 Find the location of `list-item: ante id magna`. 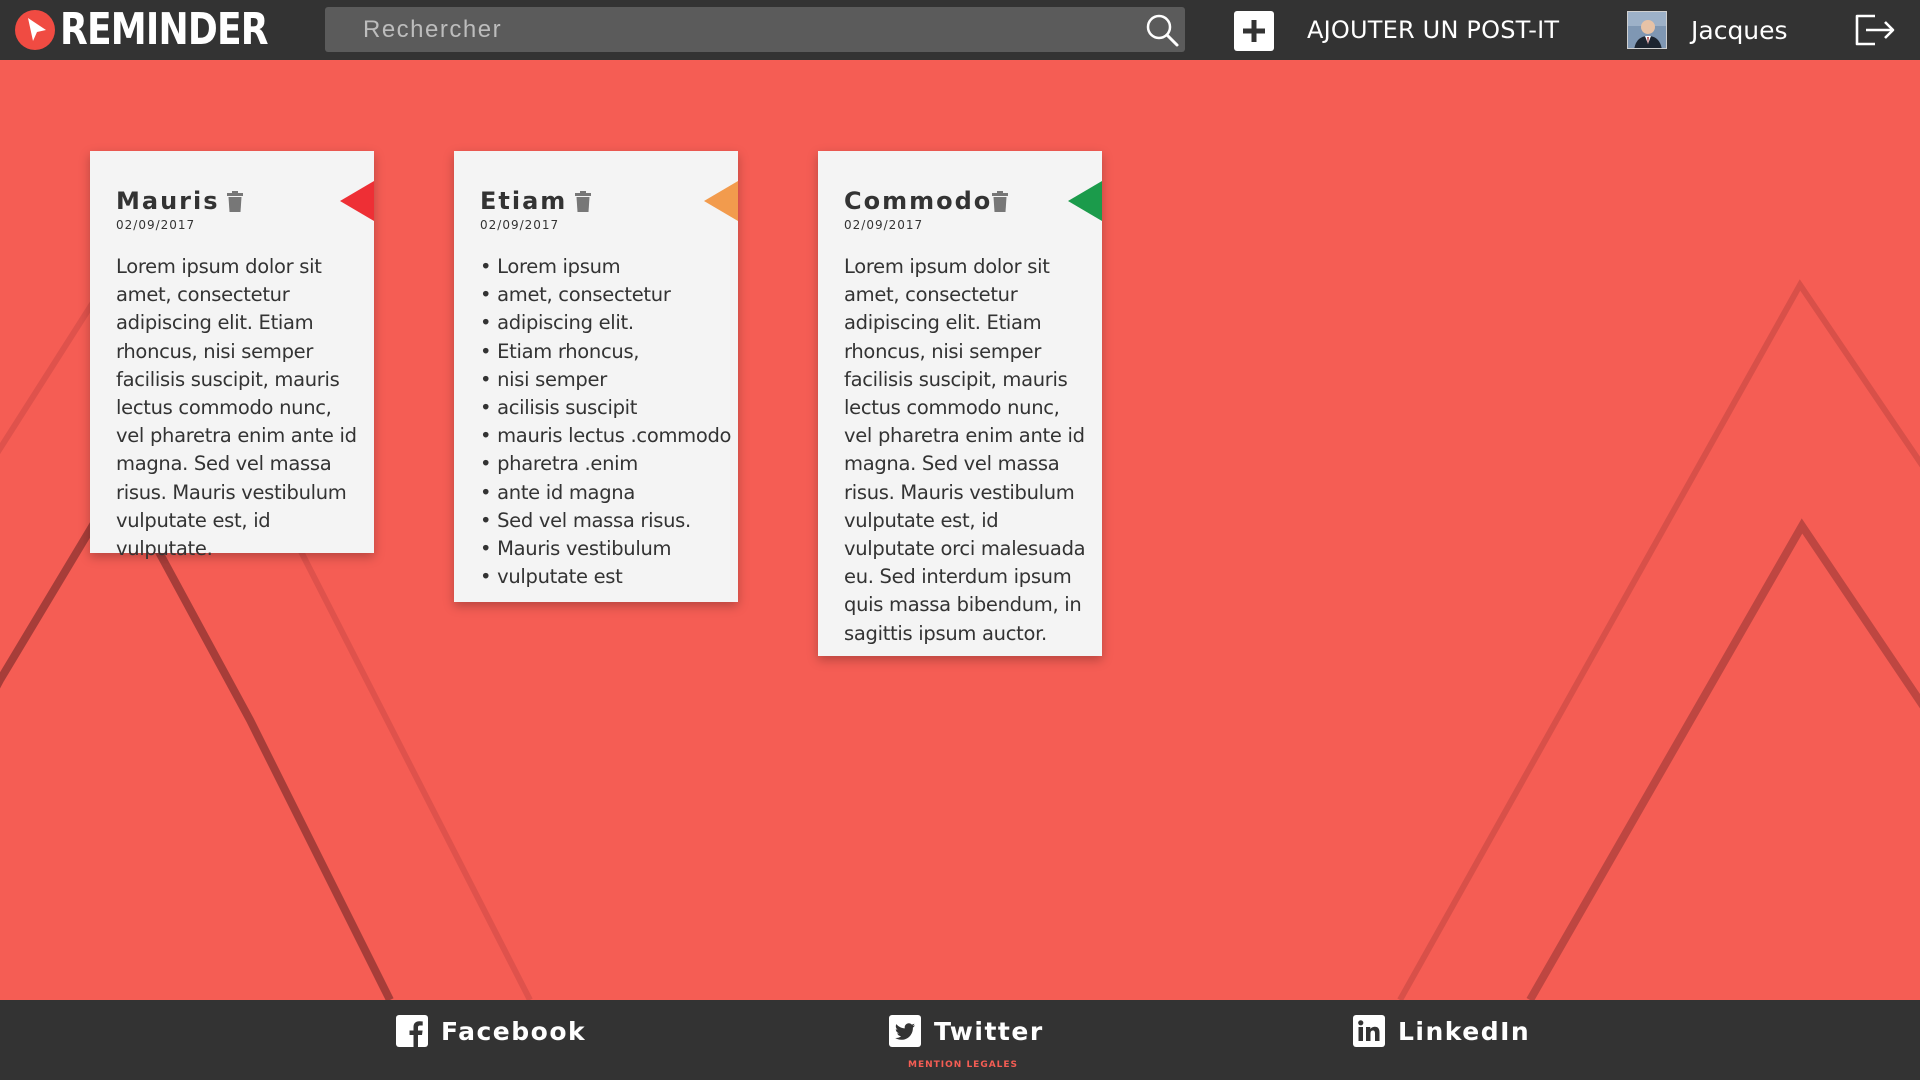

list-item: ante id magna is located at coordinates (602, 493).